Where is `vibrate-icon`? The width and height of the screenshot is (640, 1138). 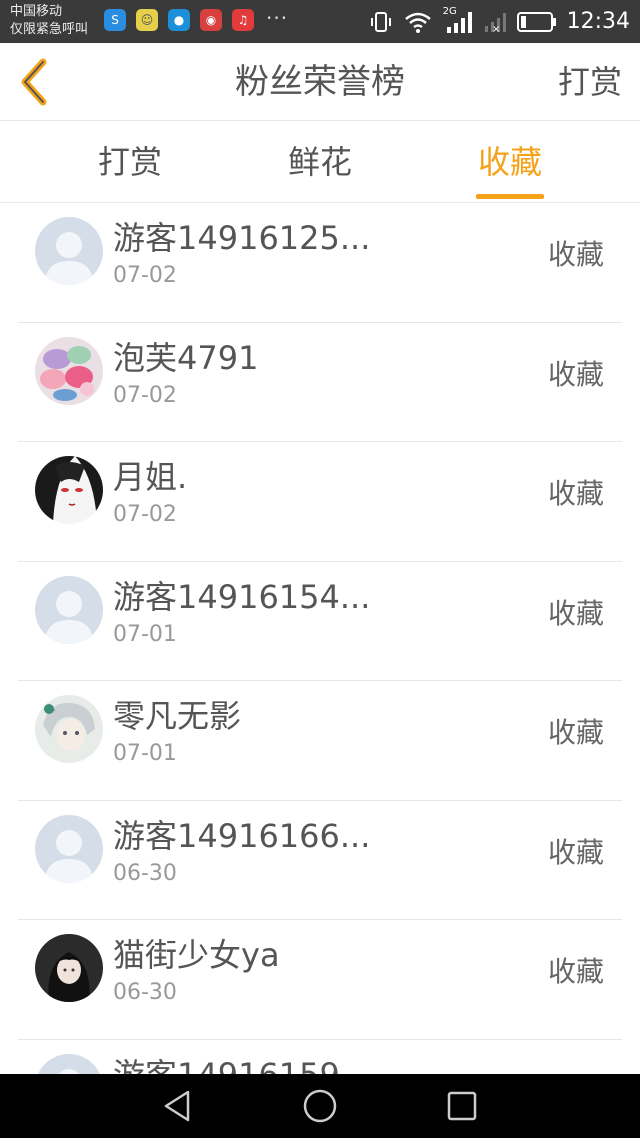
vibrate-icon is located at coordinates (380, 21).